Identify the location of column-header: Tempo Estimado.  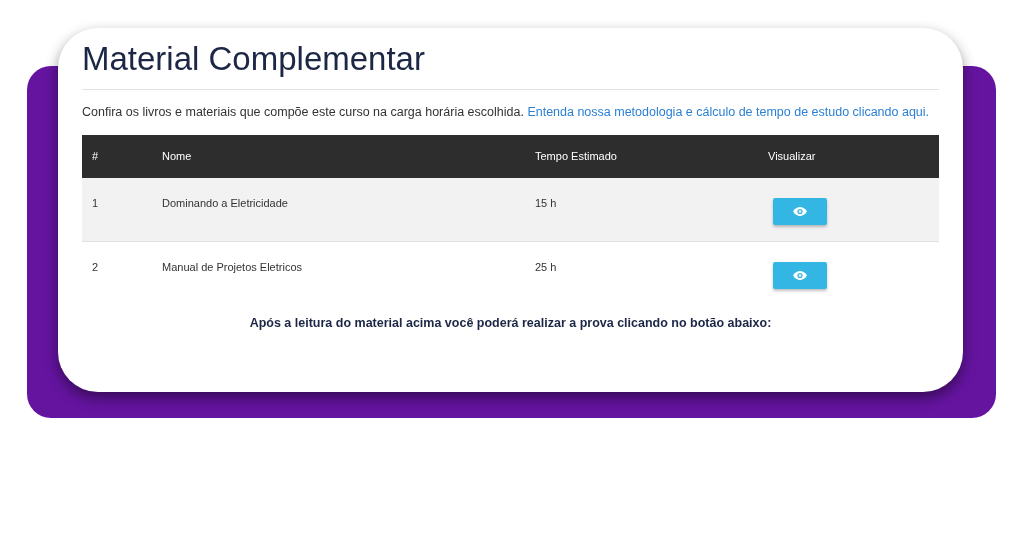
(576, 156).